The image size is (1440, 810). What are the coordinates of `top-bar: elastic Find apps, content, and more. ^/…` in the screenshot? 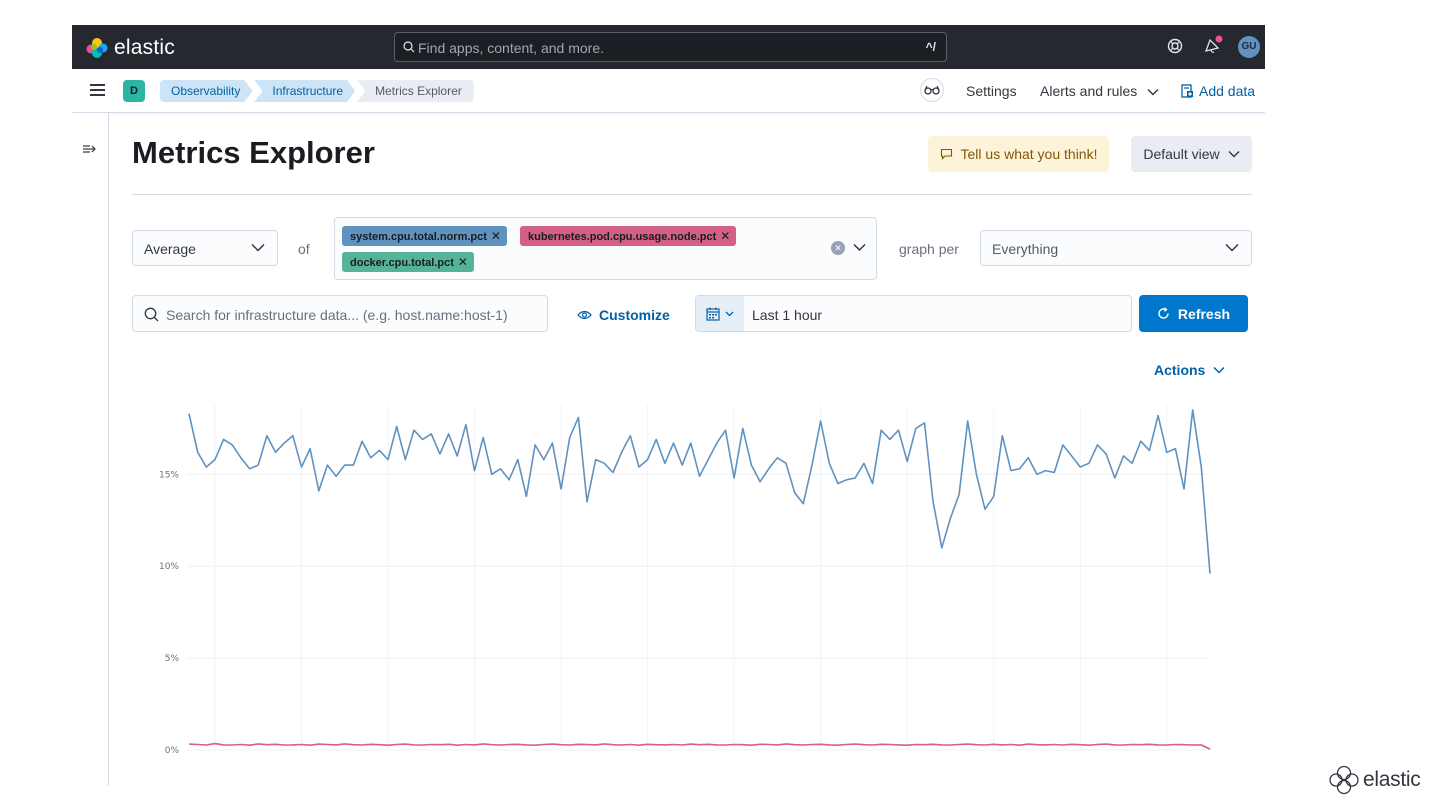 It's located at (668, 47).